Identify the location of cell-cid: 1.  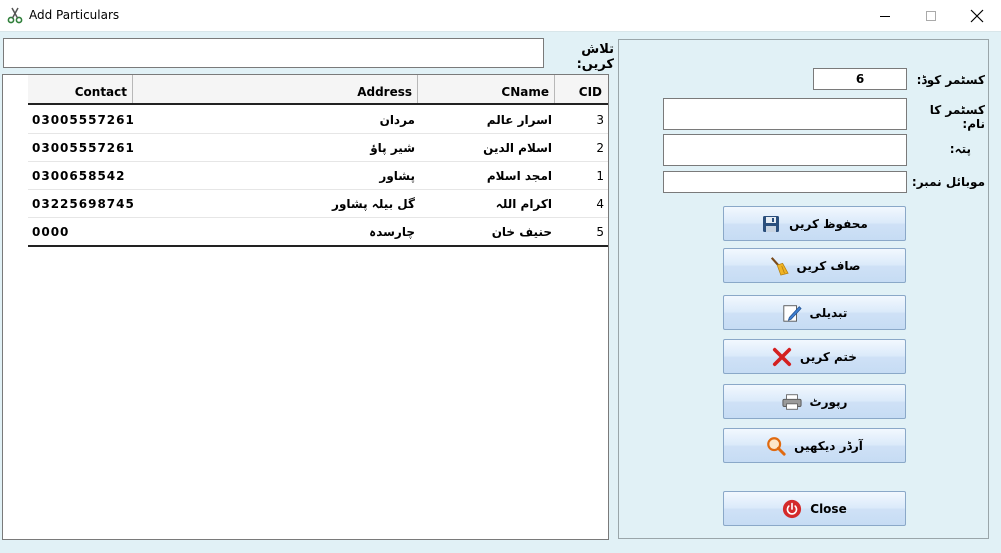
(600, 176).